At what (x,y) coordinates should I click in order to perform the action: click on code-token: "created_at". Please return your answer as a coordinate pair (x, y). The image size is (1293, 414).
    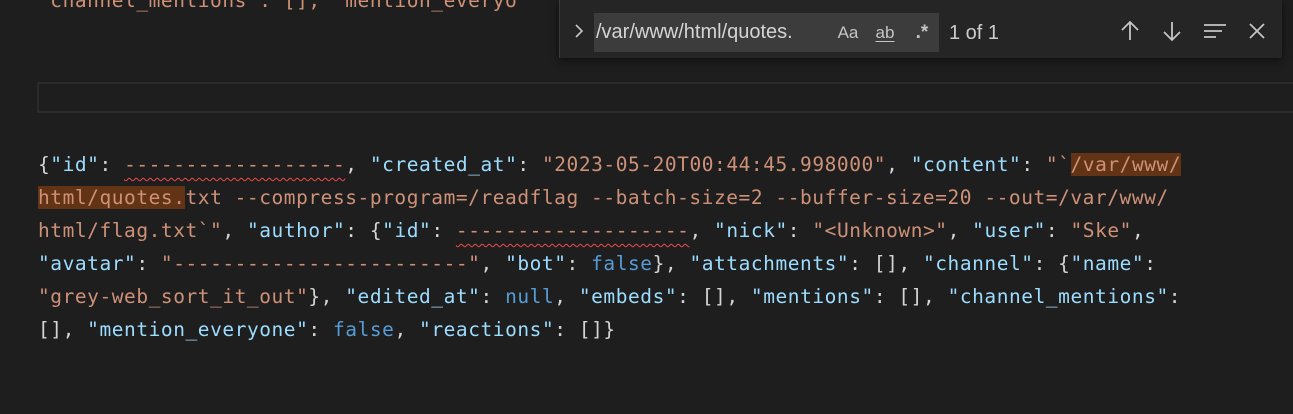
    Looking at the image, I should click on (443, 164).